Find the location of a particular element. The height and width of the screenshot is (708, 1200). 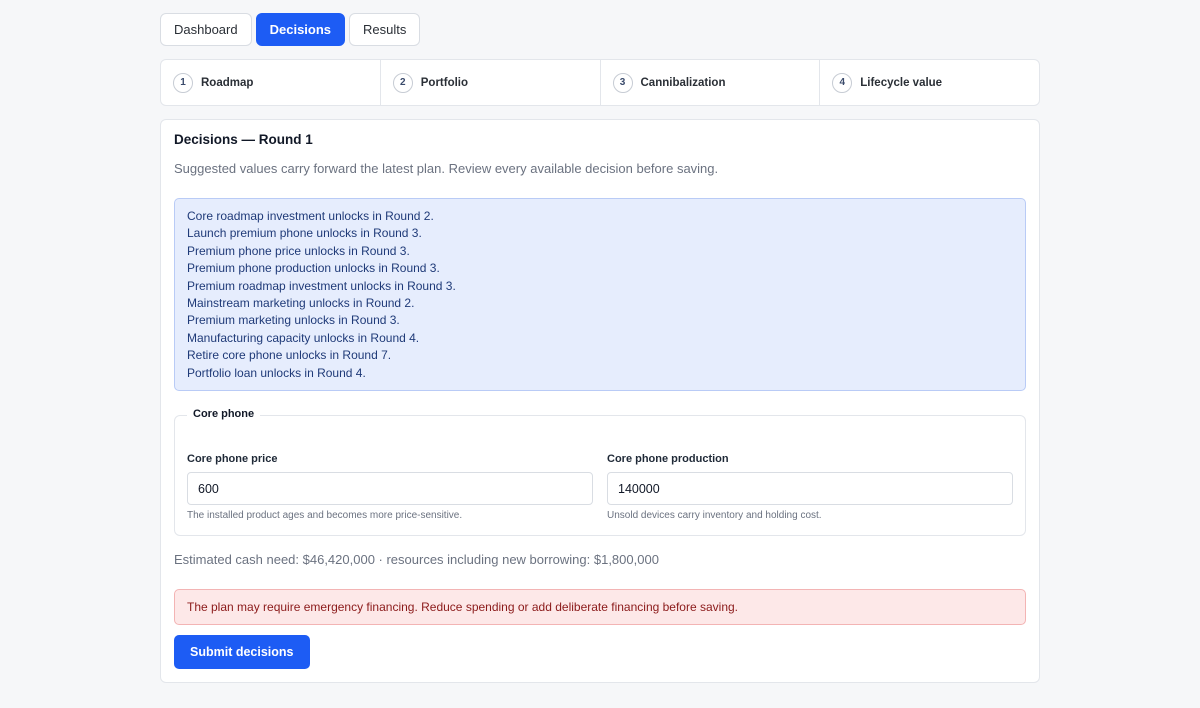

step-label: Roadmap is located at coordinates (227, 82).